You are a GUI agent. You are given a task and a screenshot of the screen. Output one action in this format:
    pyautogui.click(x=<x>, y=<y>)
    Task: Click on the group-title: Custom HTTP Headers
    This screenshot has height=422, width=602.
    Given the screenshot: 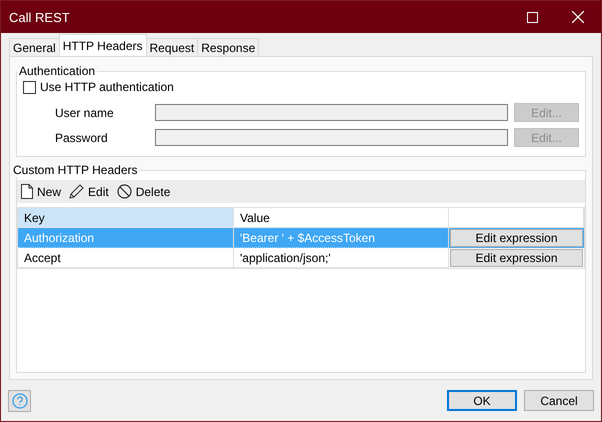 What is the action you would take?
    pyautogui.click(x=75, y=170)
    